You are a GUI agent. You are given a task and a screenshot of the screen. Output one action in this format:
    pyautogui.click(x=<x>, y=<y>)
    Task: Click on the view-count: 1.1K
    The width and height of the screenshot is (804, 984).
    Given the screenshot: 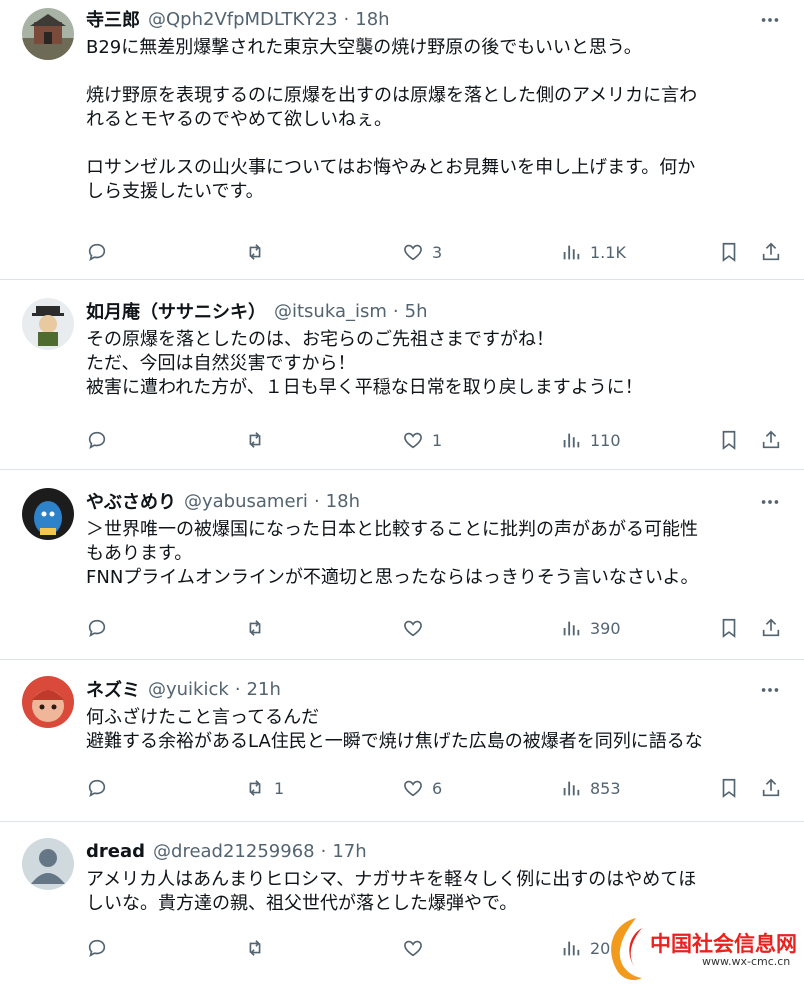 What is the action you would take?
    pyautogui.click(x=608, y=252)
    